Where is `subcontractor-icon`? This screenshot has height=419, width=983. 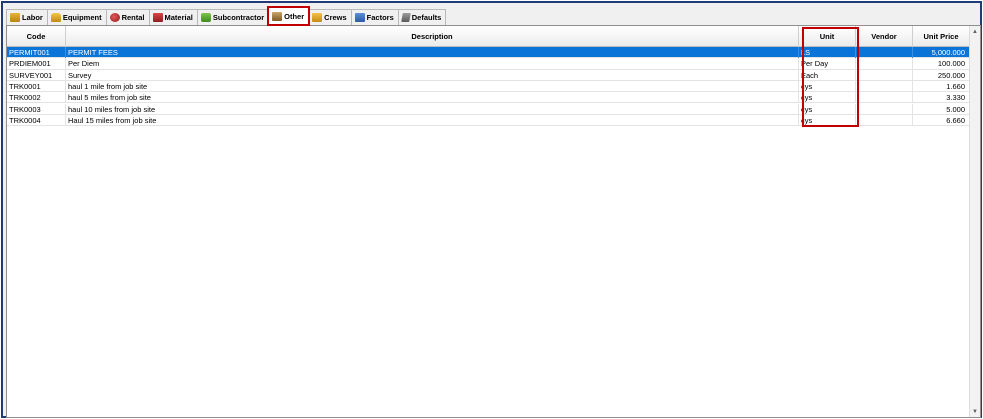
subcontractor-icon is located at coordinates (205, 17).